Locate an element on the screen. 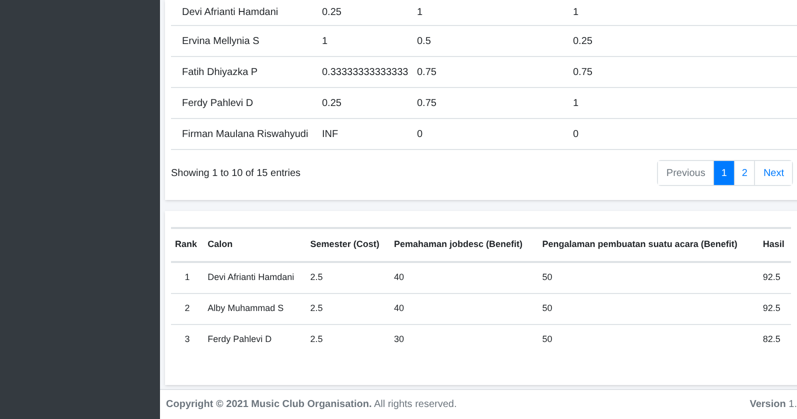 The height and width of the screenshot is (419, 797). table-cell: 2 is located at coordinates (187, 307).